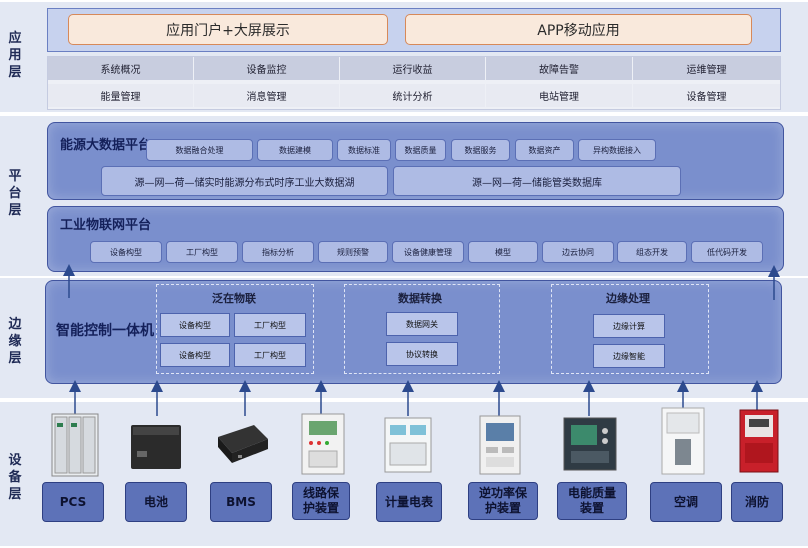 This screenshot has width=808, height=548. What do you see at coordinates (242, 444) in the screenshot?
I see `bms-unit-icon` at bounding box center [242, 444].